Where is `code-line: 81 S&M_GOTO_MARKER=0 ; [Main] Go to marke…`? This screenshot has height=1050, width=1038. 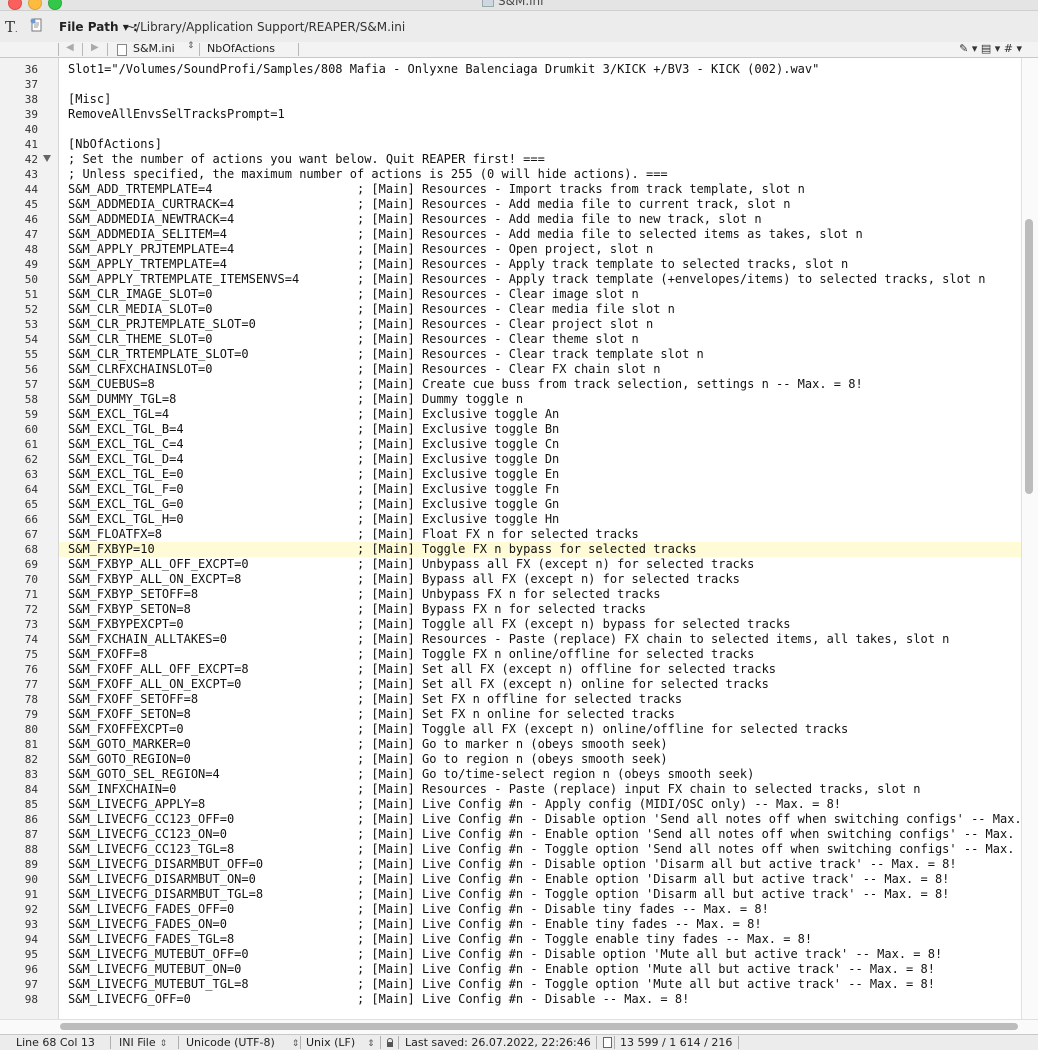 code-line: 81 S&M_GOTO_MARKER=0 ; [Main] Go to marke… is located at coordinates (510, 744).